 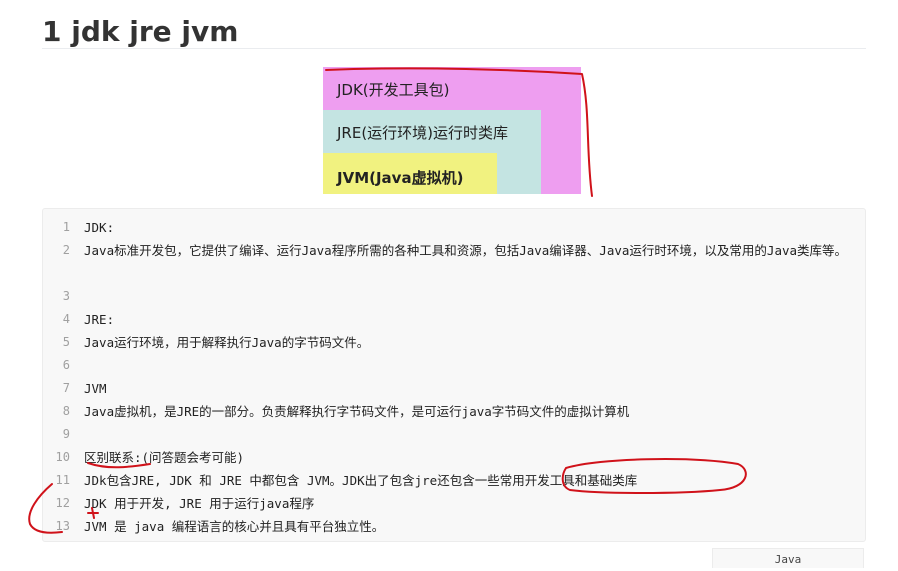 I want to click on line-number: 9, so click(x=66, y=434).